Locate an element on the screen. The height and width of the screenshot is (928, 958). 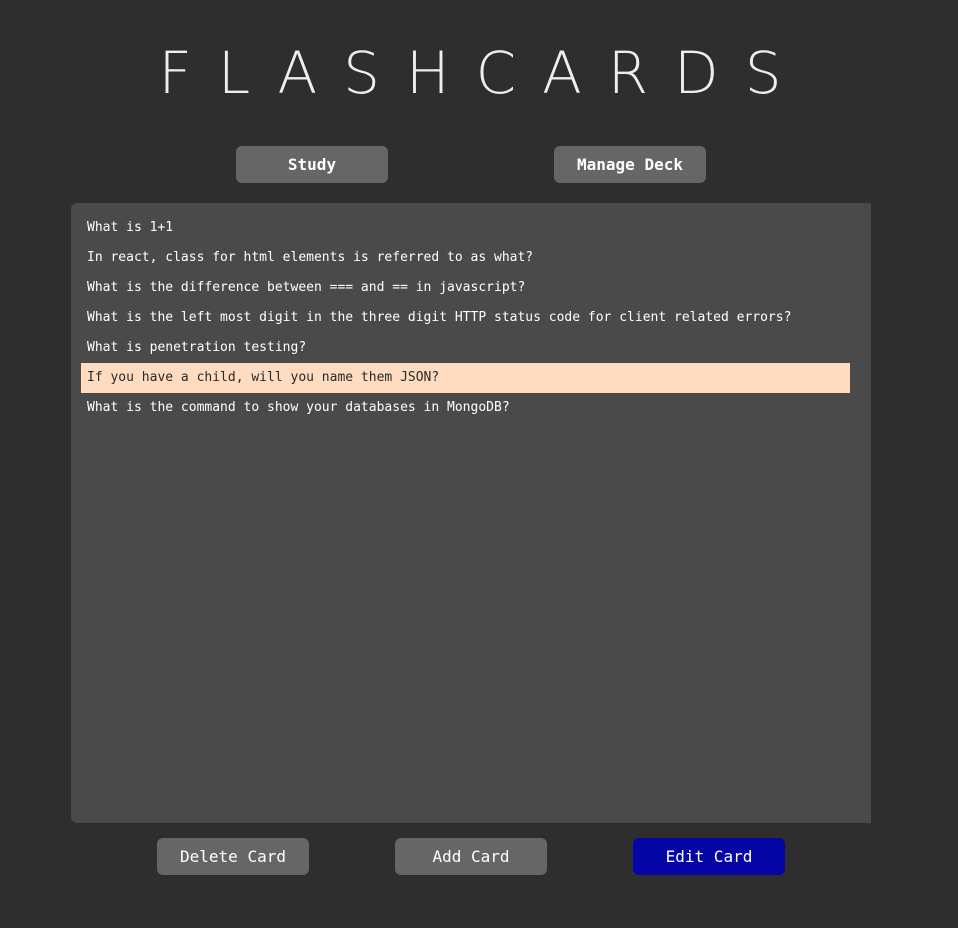
app-title: FLASHCARDS is located at coordinates (483, 73).